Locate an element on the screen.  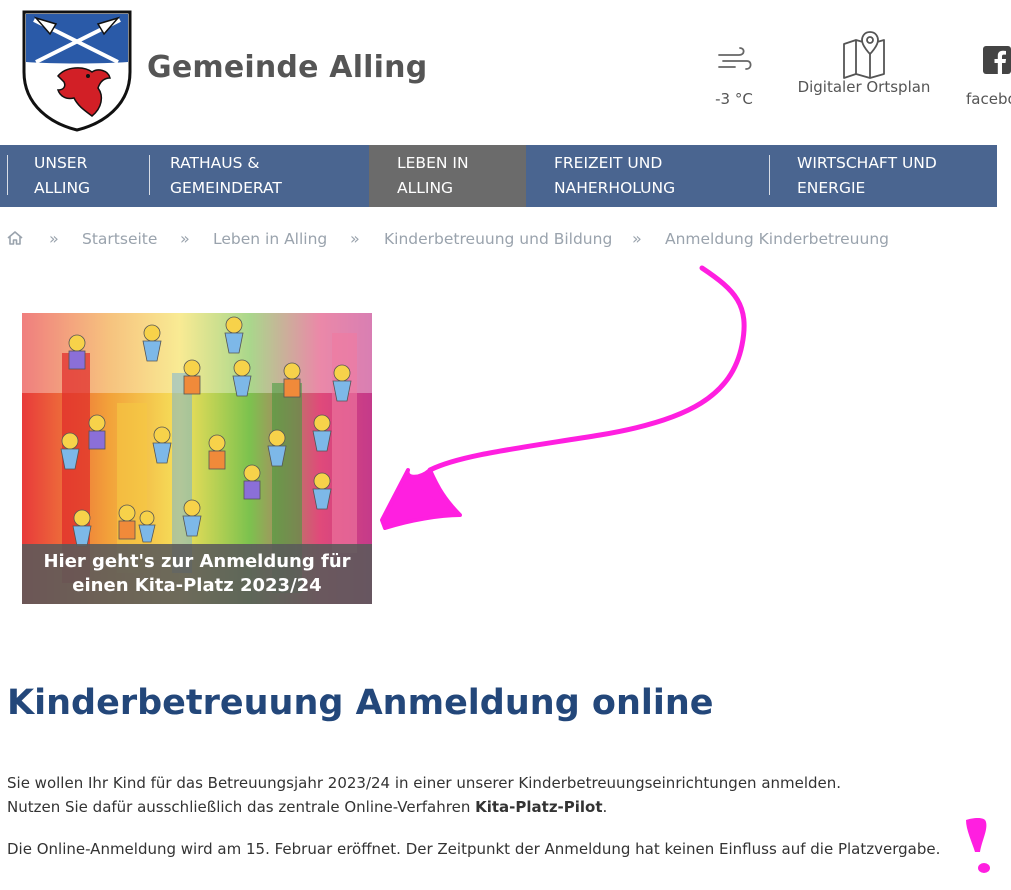
breadcrumb-kinderbetreuung: Kinderbetreuung und Bildung is located at coordinates (498, 239).